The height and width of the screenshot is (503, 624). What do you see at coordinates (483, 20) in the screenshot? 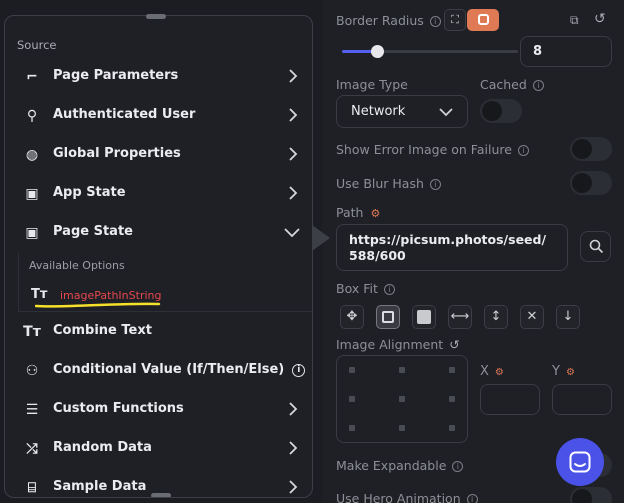
I see `corners-uniform-button` at bounding box center [483, 20].